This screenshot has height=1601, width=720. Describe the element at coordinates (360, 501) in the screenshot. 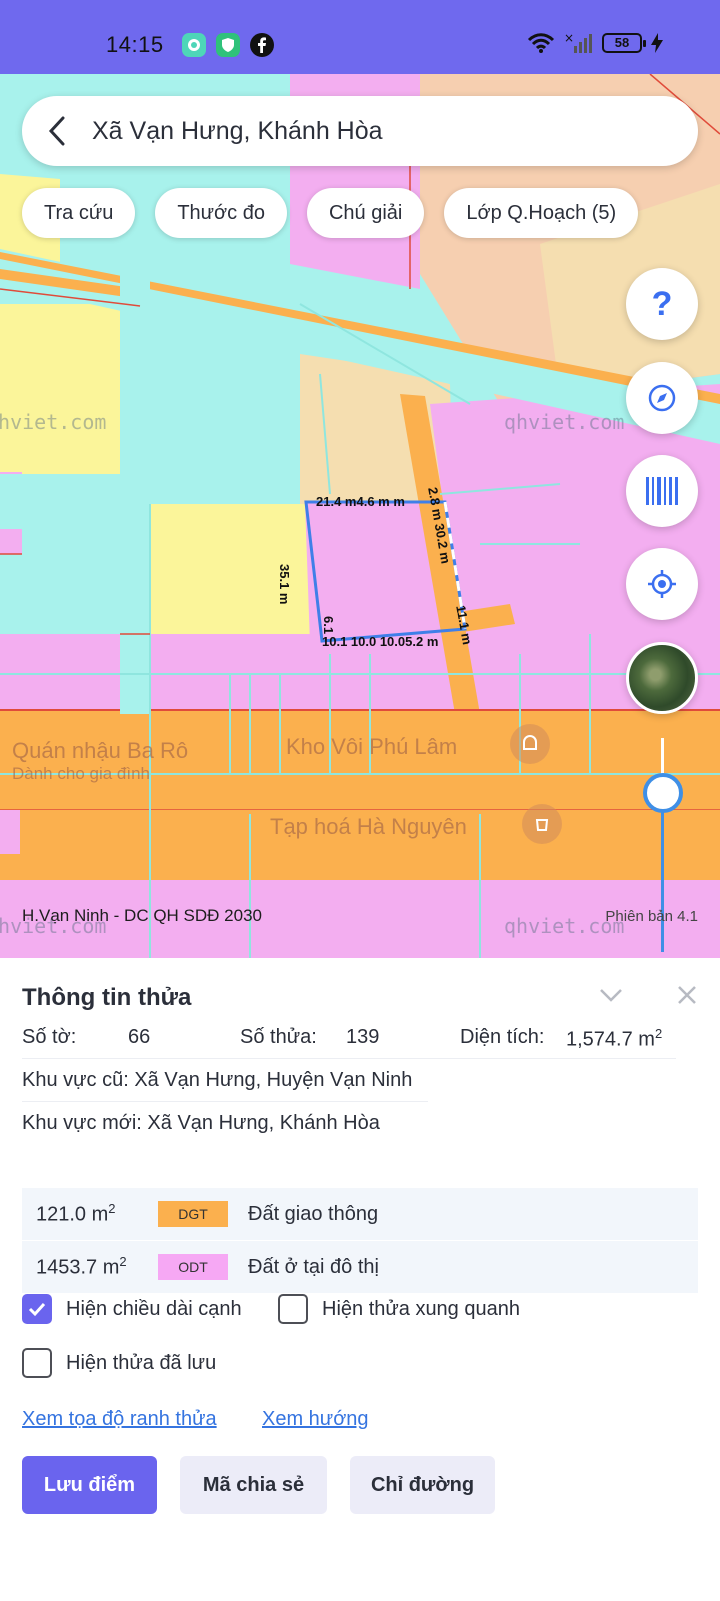

I see `dimension-top: 21.4 m4.6 m m` at that location.